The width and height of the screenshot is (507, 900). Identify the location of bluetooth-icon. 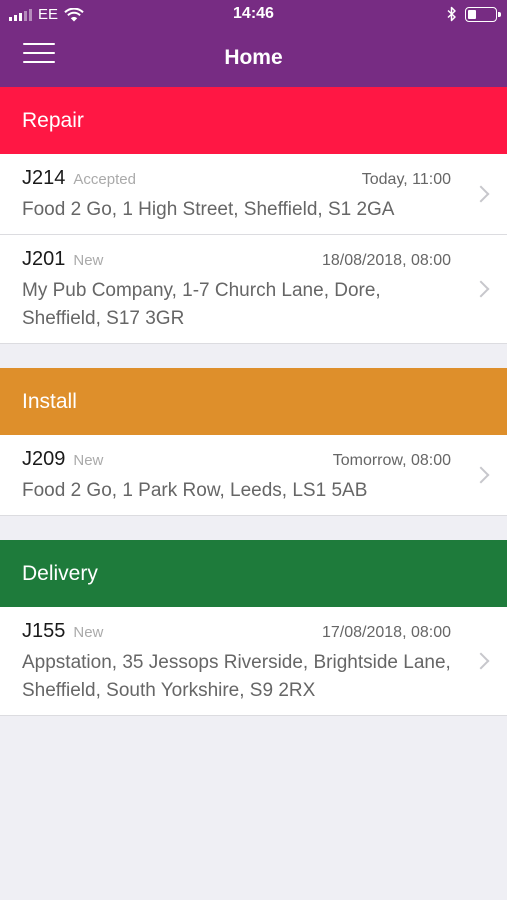
(451, 14).